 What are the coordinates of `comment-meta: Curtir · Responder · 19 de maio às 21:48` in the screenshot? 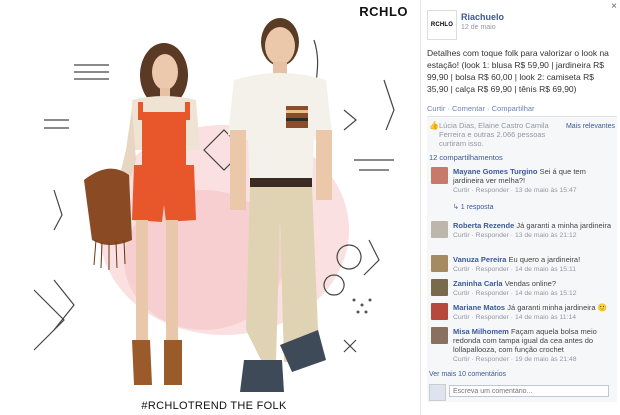 It's located at (515, 359).